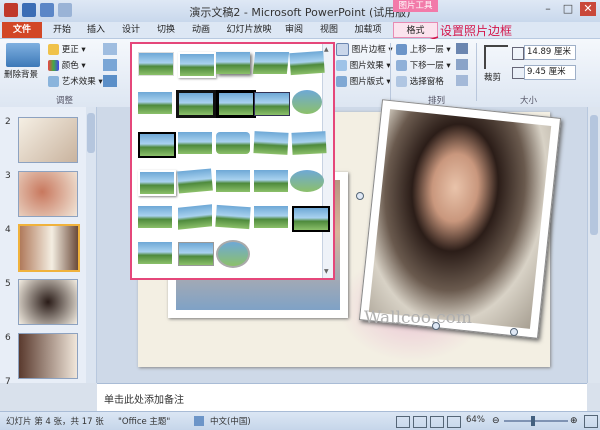  I want to click on style-reflected-bevel, so click(155, 253).